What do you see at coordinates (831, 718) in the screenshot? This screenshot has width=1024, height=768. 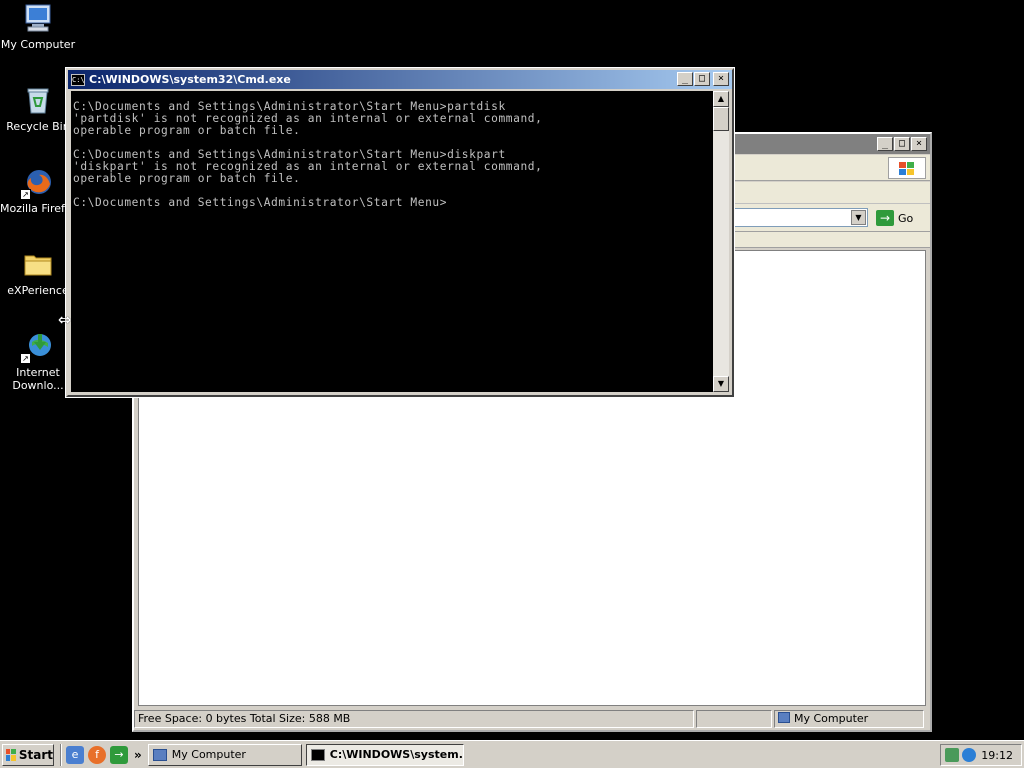 I see `status-location: My Computer` at bounding box center [831, 718].